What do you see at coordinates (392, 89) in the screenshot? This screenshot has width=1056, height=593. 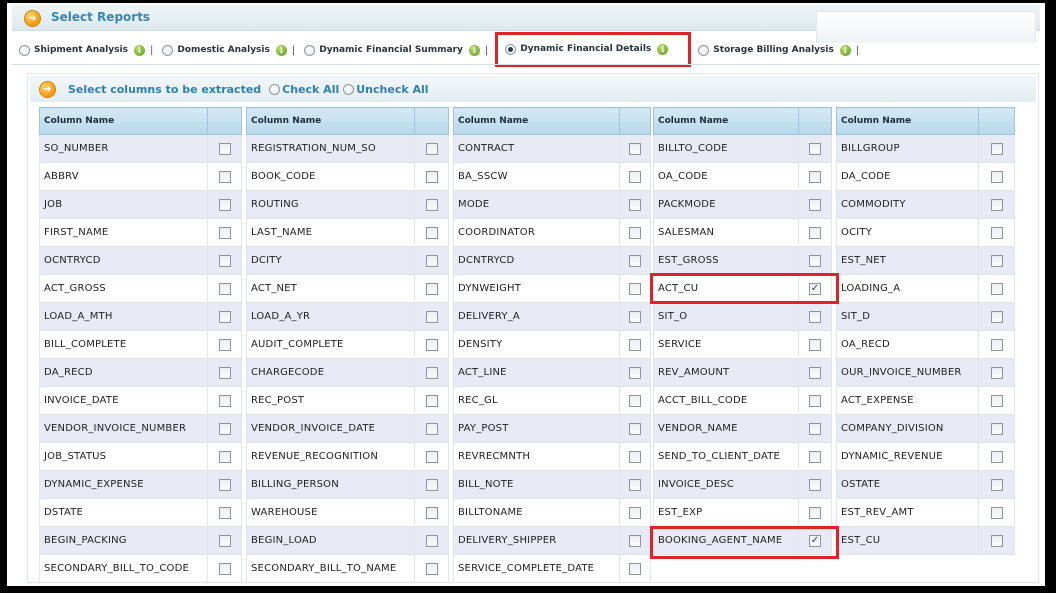 I see `uncheck-all-label: Uncheck All` at bounding box center [392, 89].